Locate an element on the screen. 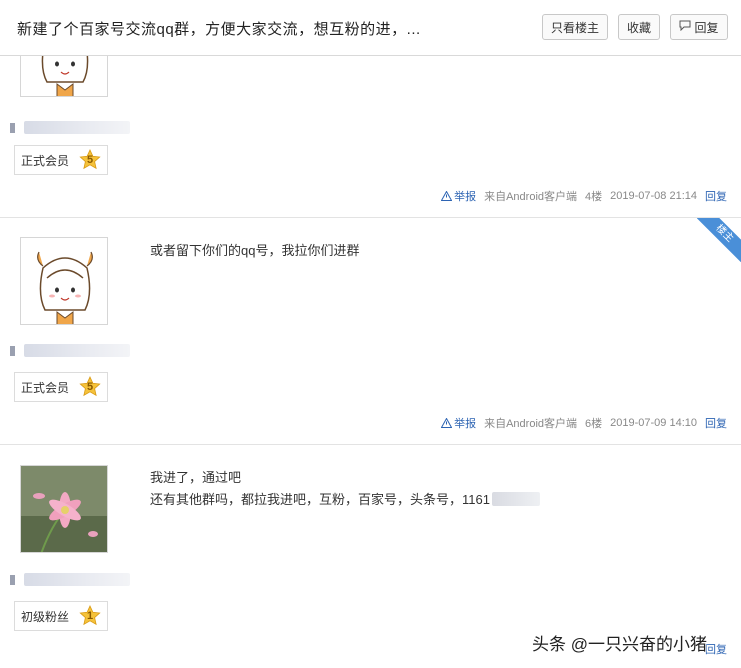  post-footer: 回复 is located at coordinates (716, 649).